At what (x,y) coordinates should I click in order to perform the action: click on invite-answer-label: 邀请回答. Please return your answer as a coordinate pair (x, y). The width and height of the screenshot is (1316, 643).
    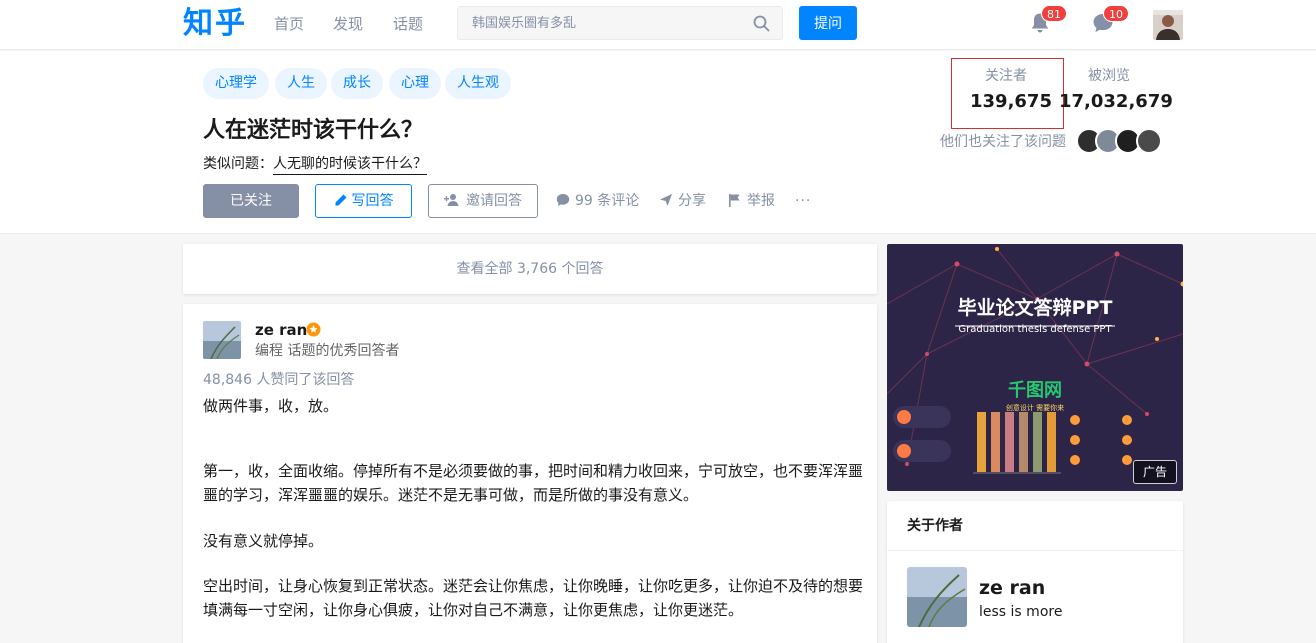
    Looking at the image, I should click on (494, 201).